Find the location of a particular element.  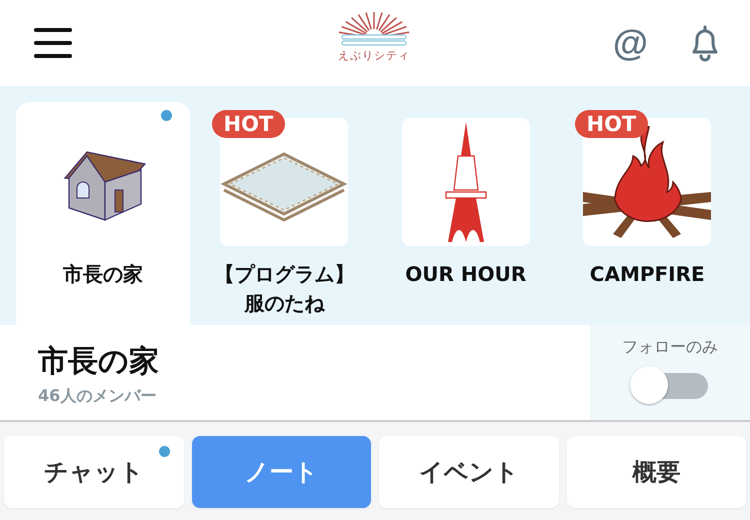

member-count: 46人のメンバー is located at coordinates (98, 396).